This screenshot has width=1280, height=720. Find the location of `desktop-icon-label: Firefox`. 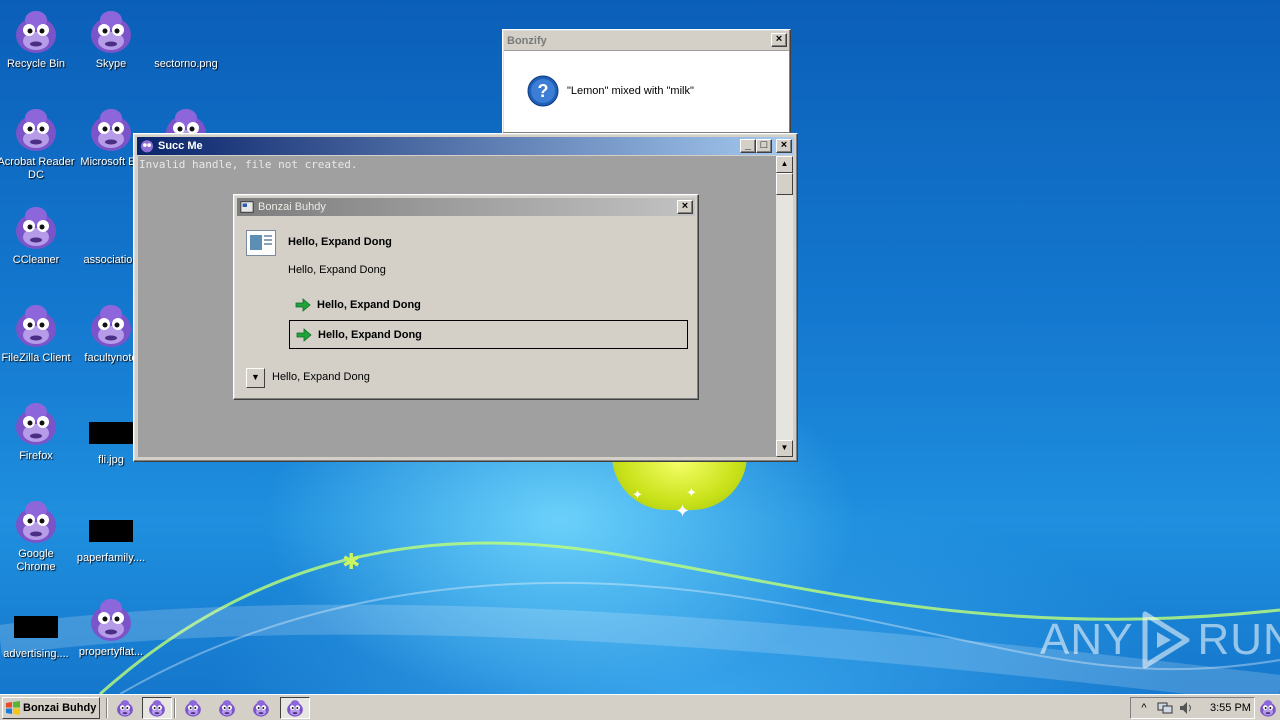

desktop-icon-label: Firefox is located at coordinates (36, 456).